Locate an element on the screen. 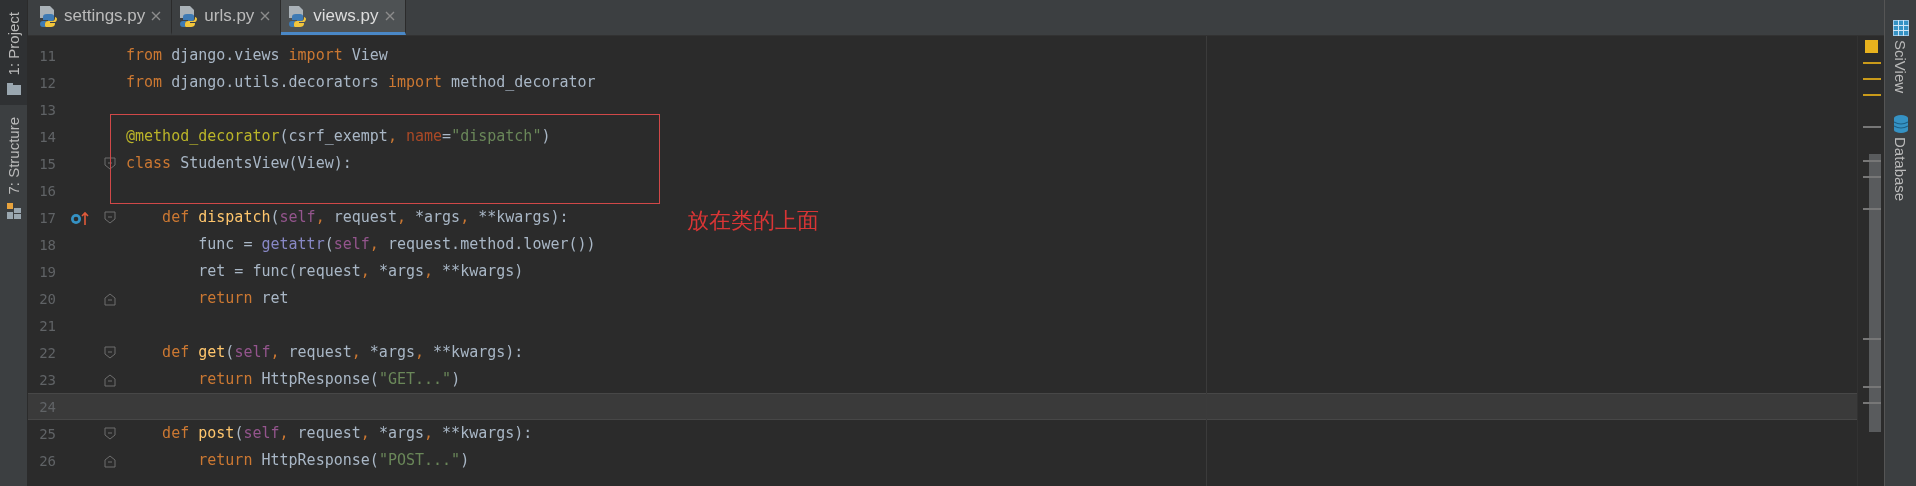  code-line: @method_decorator(csrf_exempt, name="dispatch") is located at coordinates (338, 136).